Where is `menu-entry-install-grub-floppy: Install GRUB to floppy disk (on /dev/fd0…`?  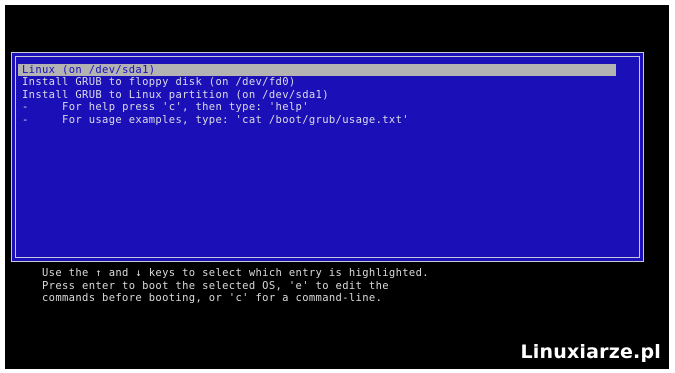
menu-entry-install-grub-floppy: Install GRUB to floppy disk (on /dev/fd0… is located at coordinates (317, 82).